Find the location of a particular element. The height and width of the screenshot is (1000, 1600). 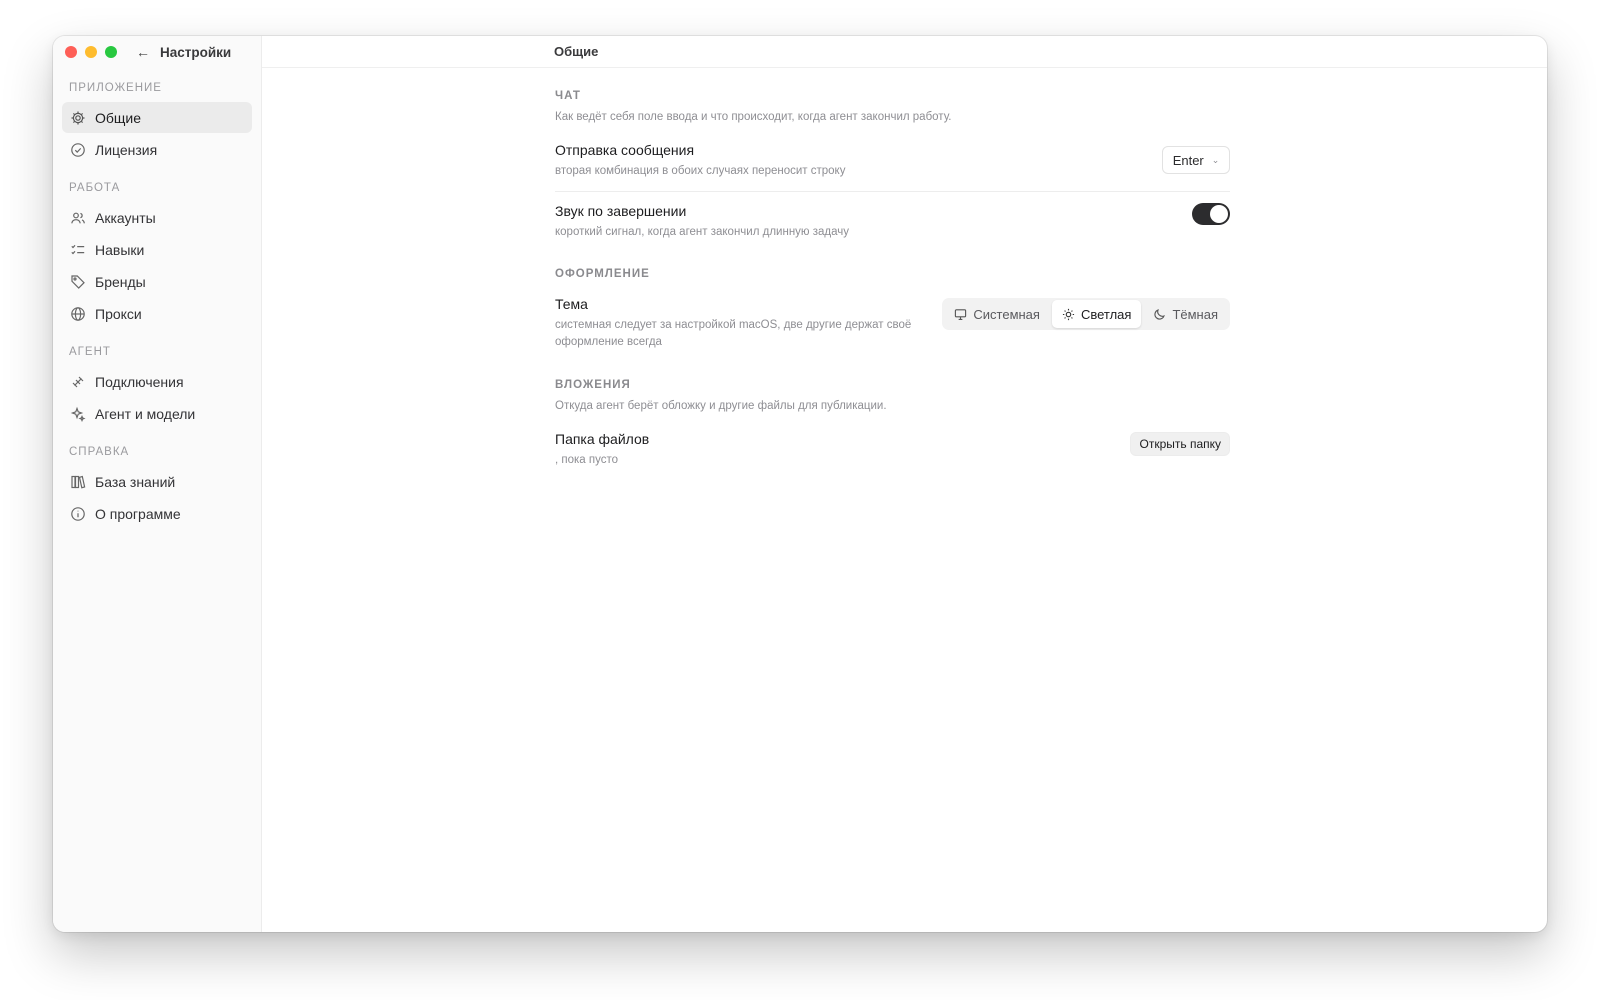

window-controls is located at coordinates (91, 52).